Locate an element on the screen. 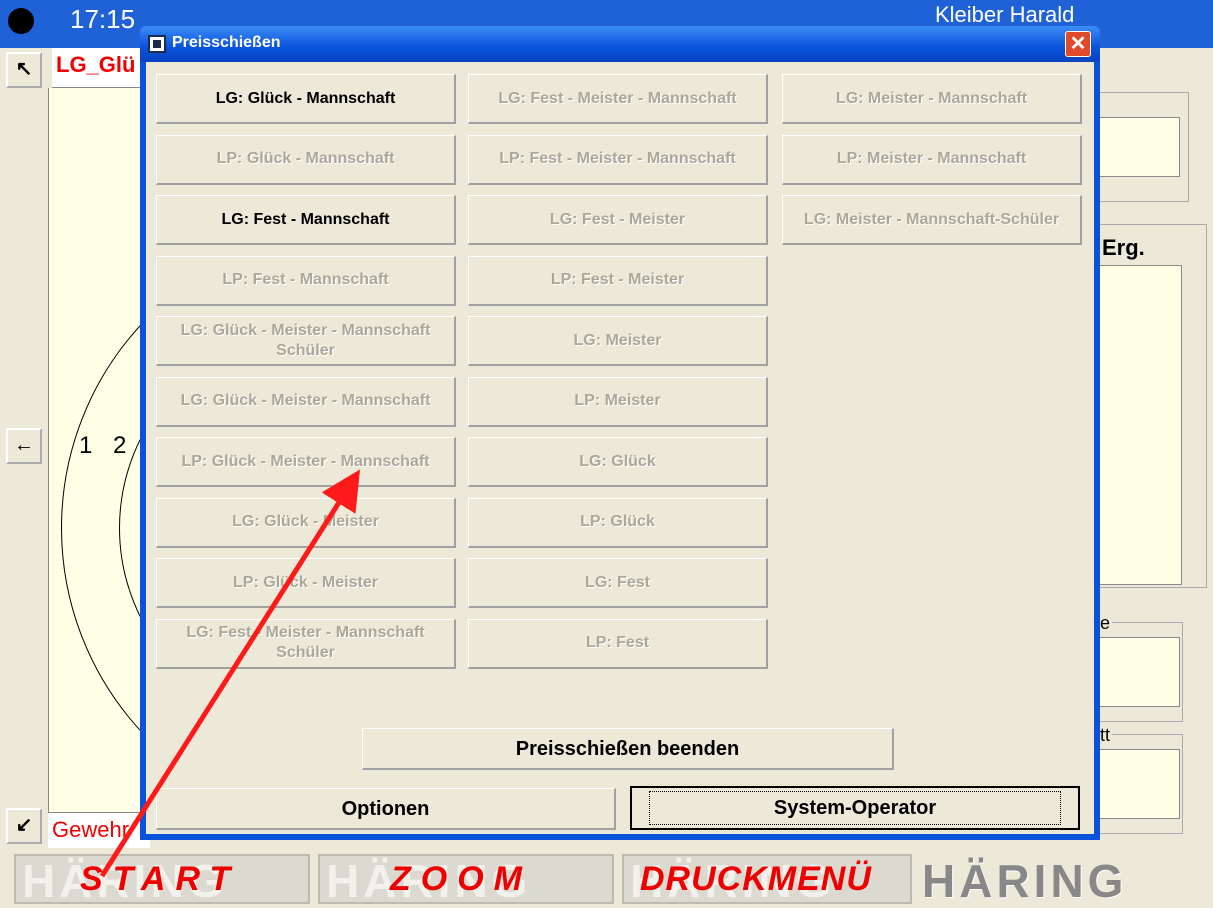 The image size is (1213, 908). start-button: HÄRING START is located at coordinates (162, 880).